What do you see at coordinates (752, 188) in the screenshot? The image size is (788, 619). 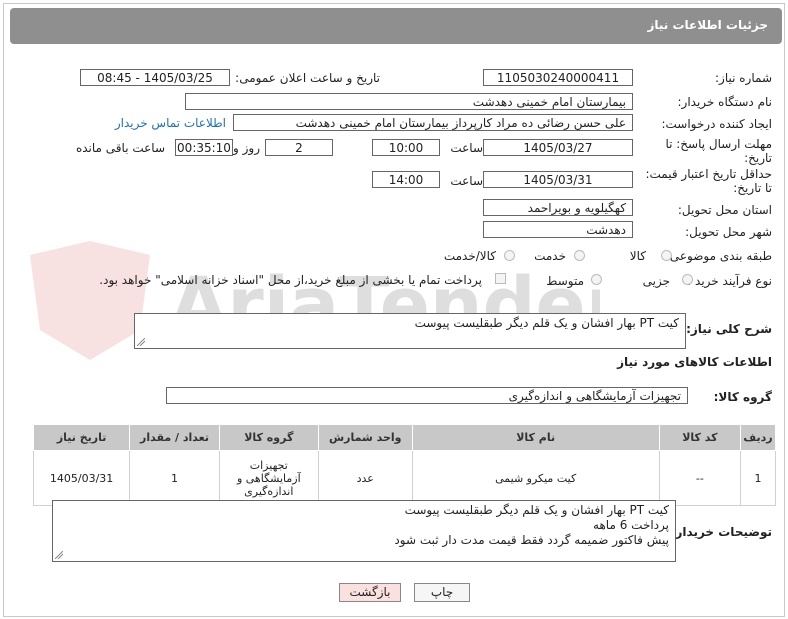 I see `validity-label-2: تا تاریخ:` at bounding box center [752, 188].